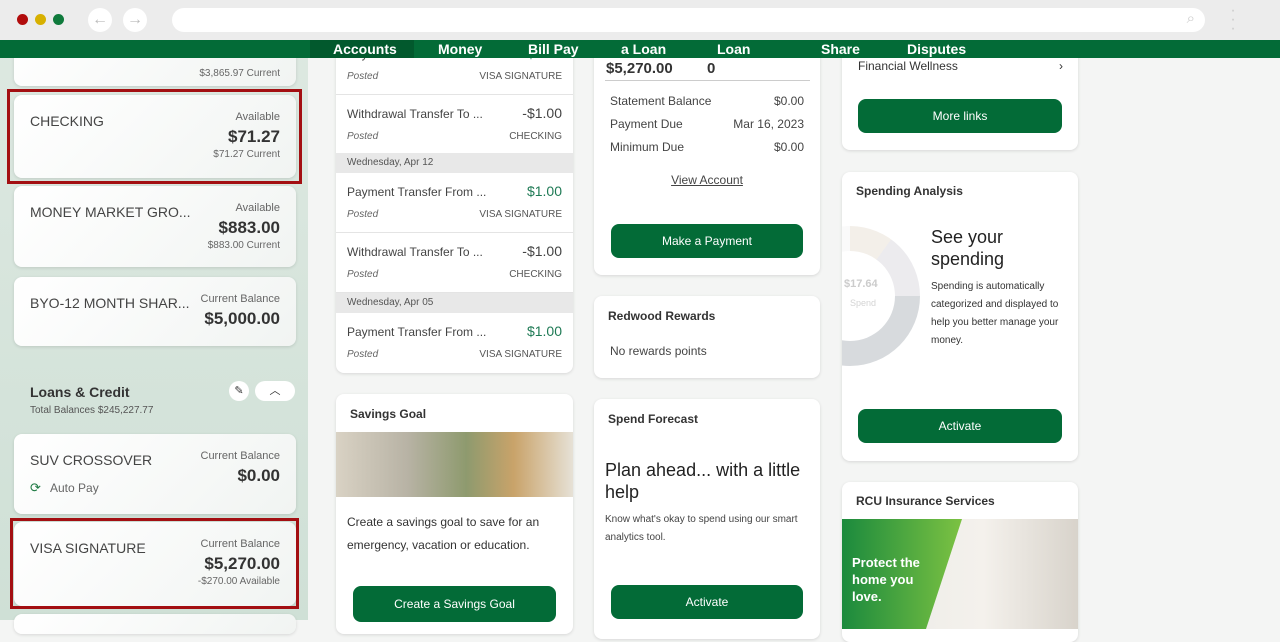 The height and width of the screenshot is (642, 1280). What do you see at coordinates (960, 66) in the screenshot?
I see `financial-wellness-link: Financial Wellness ›` at bounding box center [960, 66].